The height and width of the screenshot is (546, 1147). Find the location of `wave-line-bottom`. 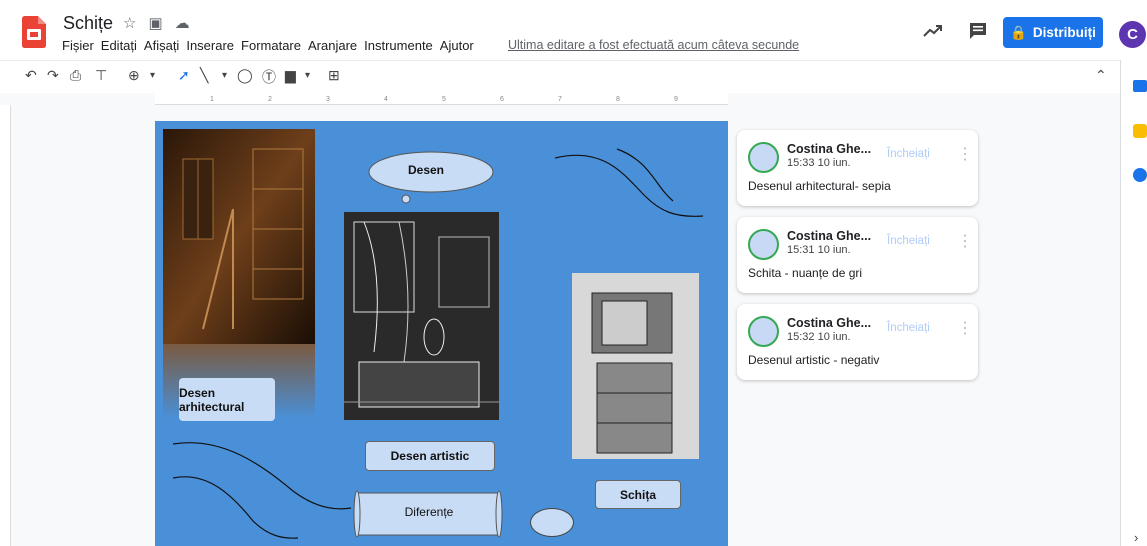

wave-line-bottom is located at coordinates (263, 491).